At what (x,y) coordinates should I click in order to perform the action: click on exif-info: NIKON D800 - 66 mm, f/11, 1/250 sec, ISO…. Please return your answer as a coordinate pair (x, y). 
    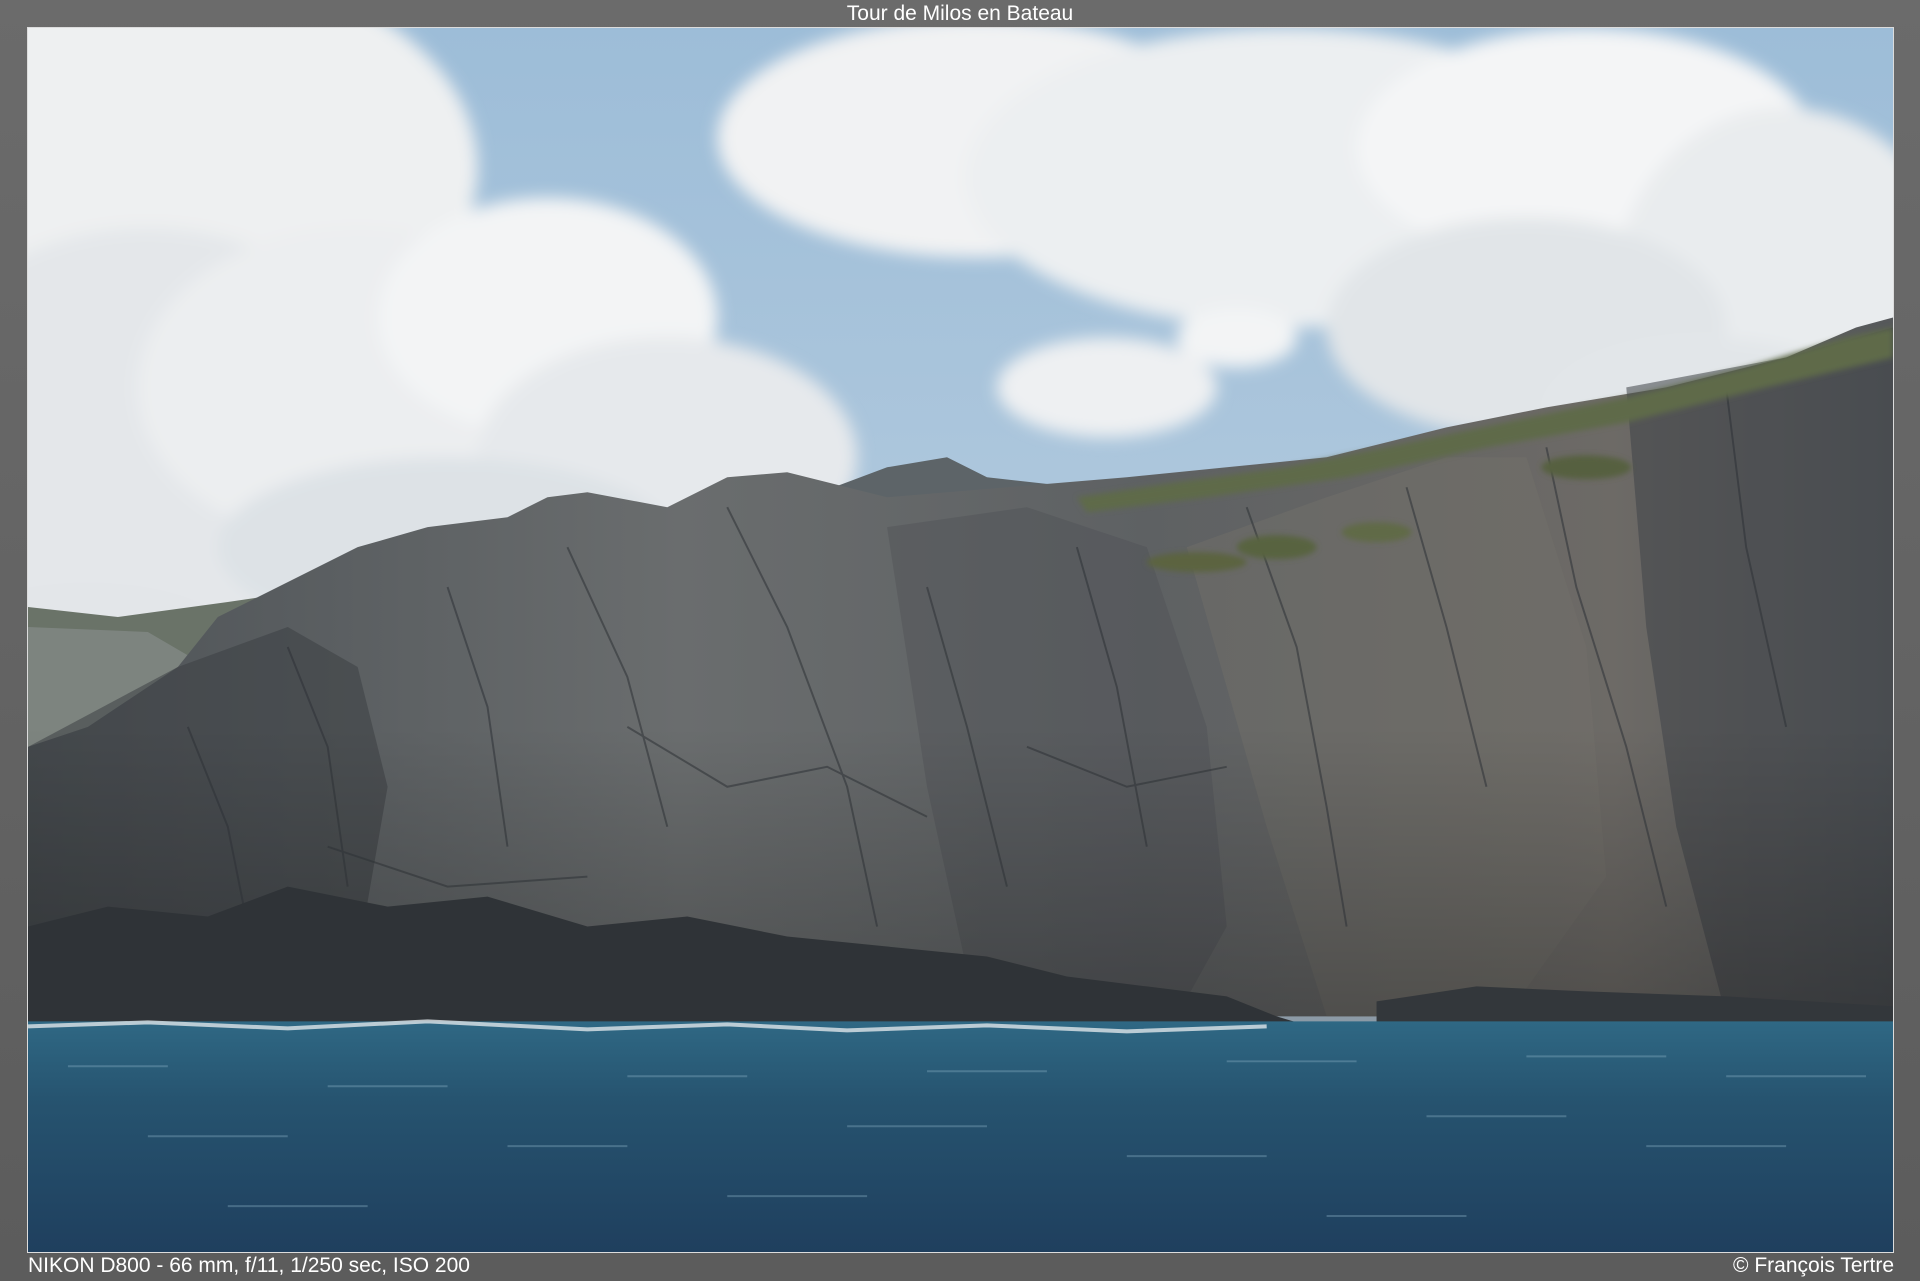
    Looking at the image, I should click on (249, 1265).